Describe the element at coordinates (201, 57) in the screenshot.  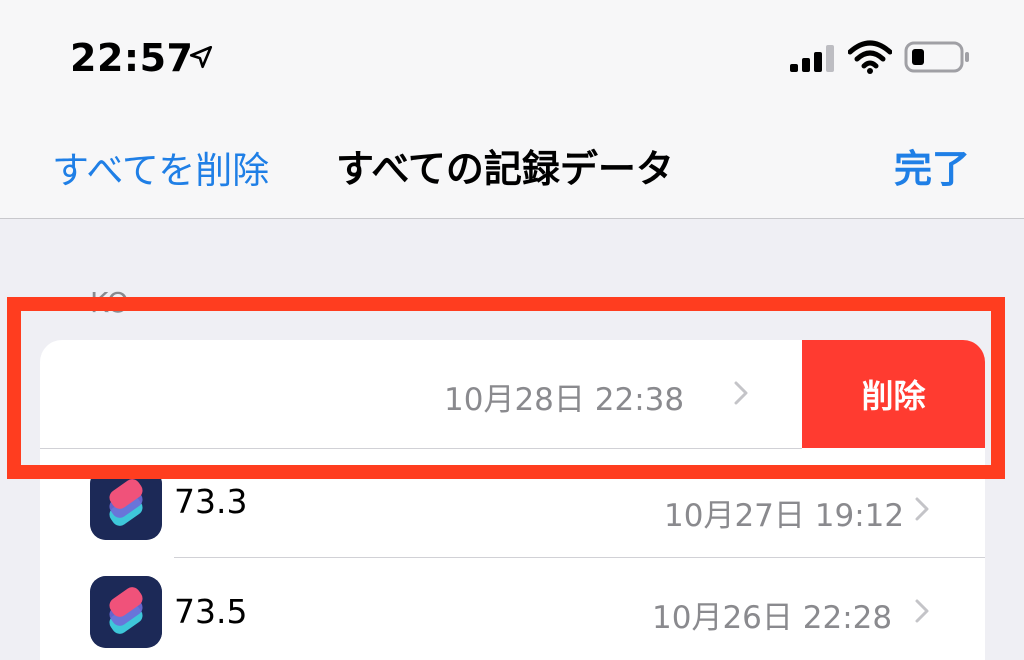
I see `location-arrow-icon` at that location.